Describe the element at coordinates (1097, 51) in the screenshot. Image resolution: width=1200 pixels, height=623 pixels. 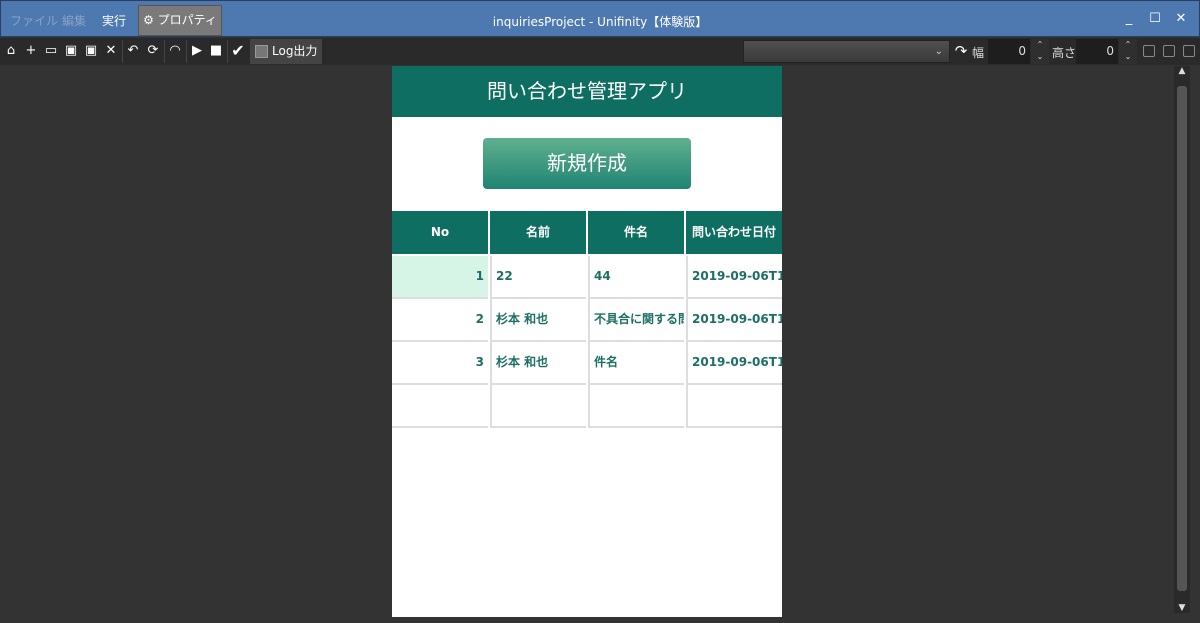
I see `height-input: 0` at that location.